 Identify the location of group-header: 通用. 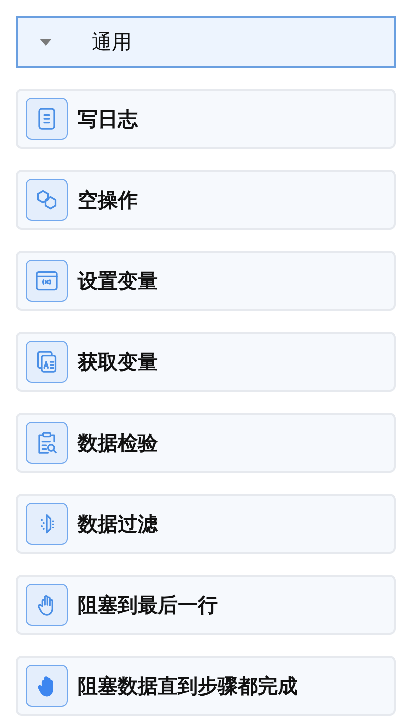
(206, 42).